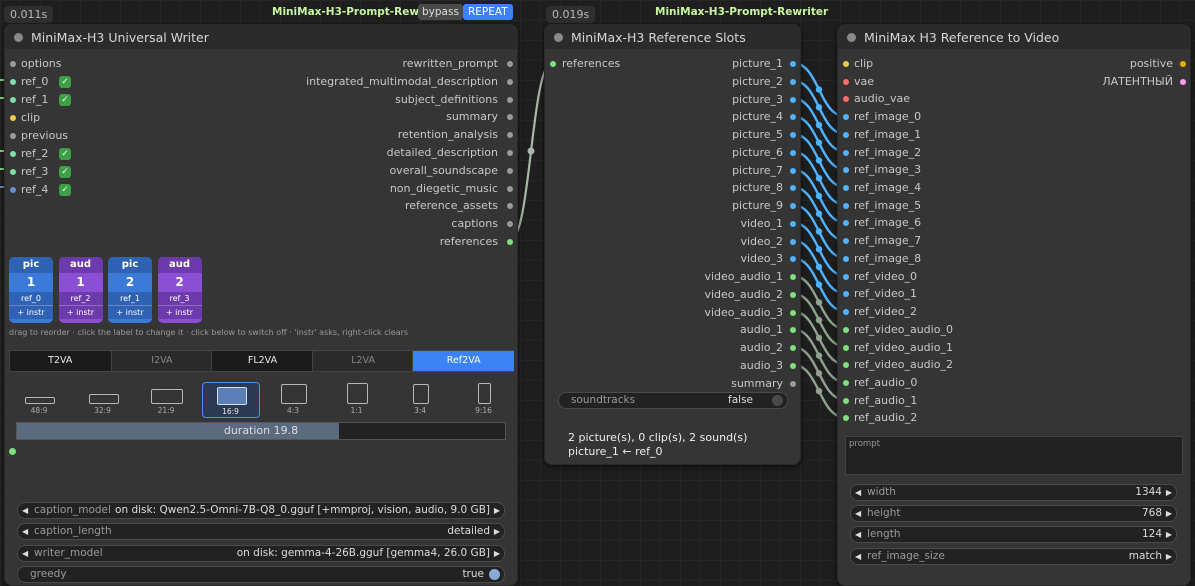 Image resolution: width=1195 pixels, height=586 pixels. What do you see at coordinates (553, 64) in the screenshot?
I see `references-input-dot` at bounding box center [553, 64].